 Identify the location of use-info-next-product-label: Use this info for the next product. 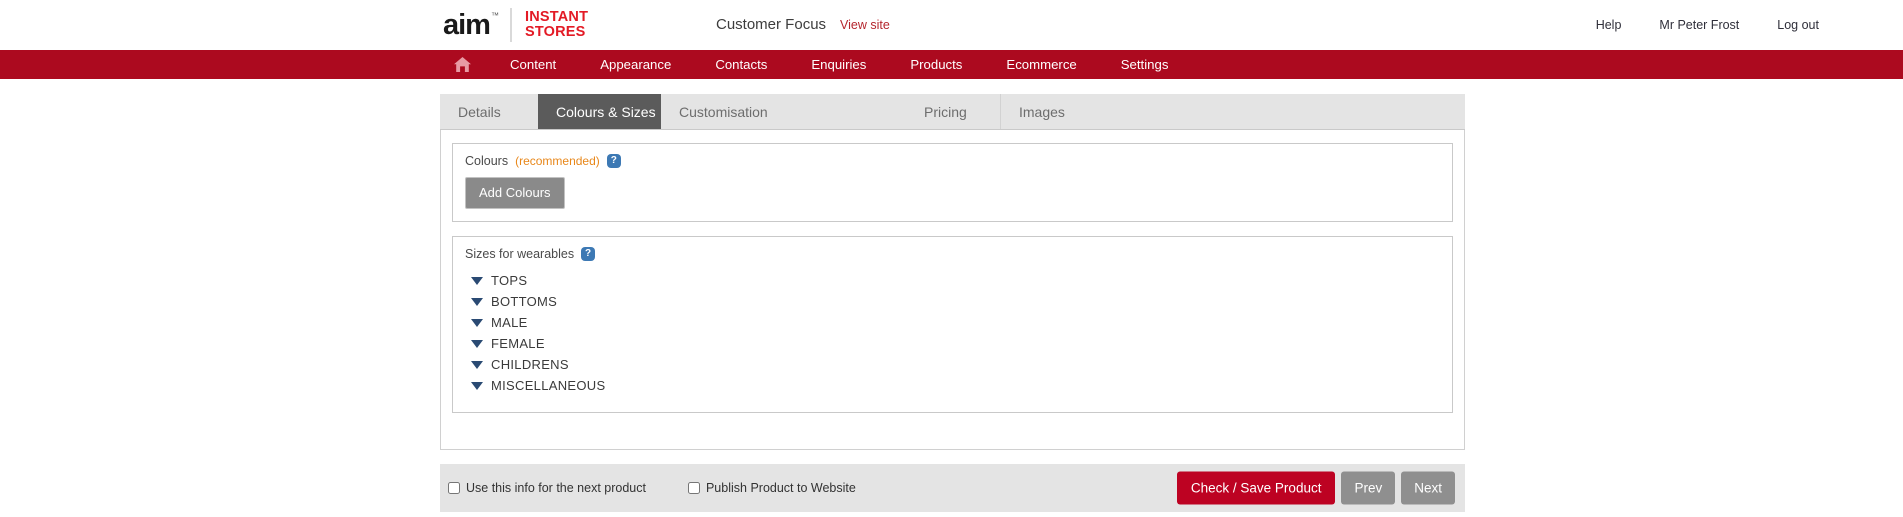
(556, 488).